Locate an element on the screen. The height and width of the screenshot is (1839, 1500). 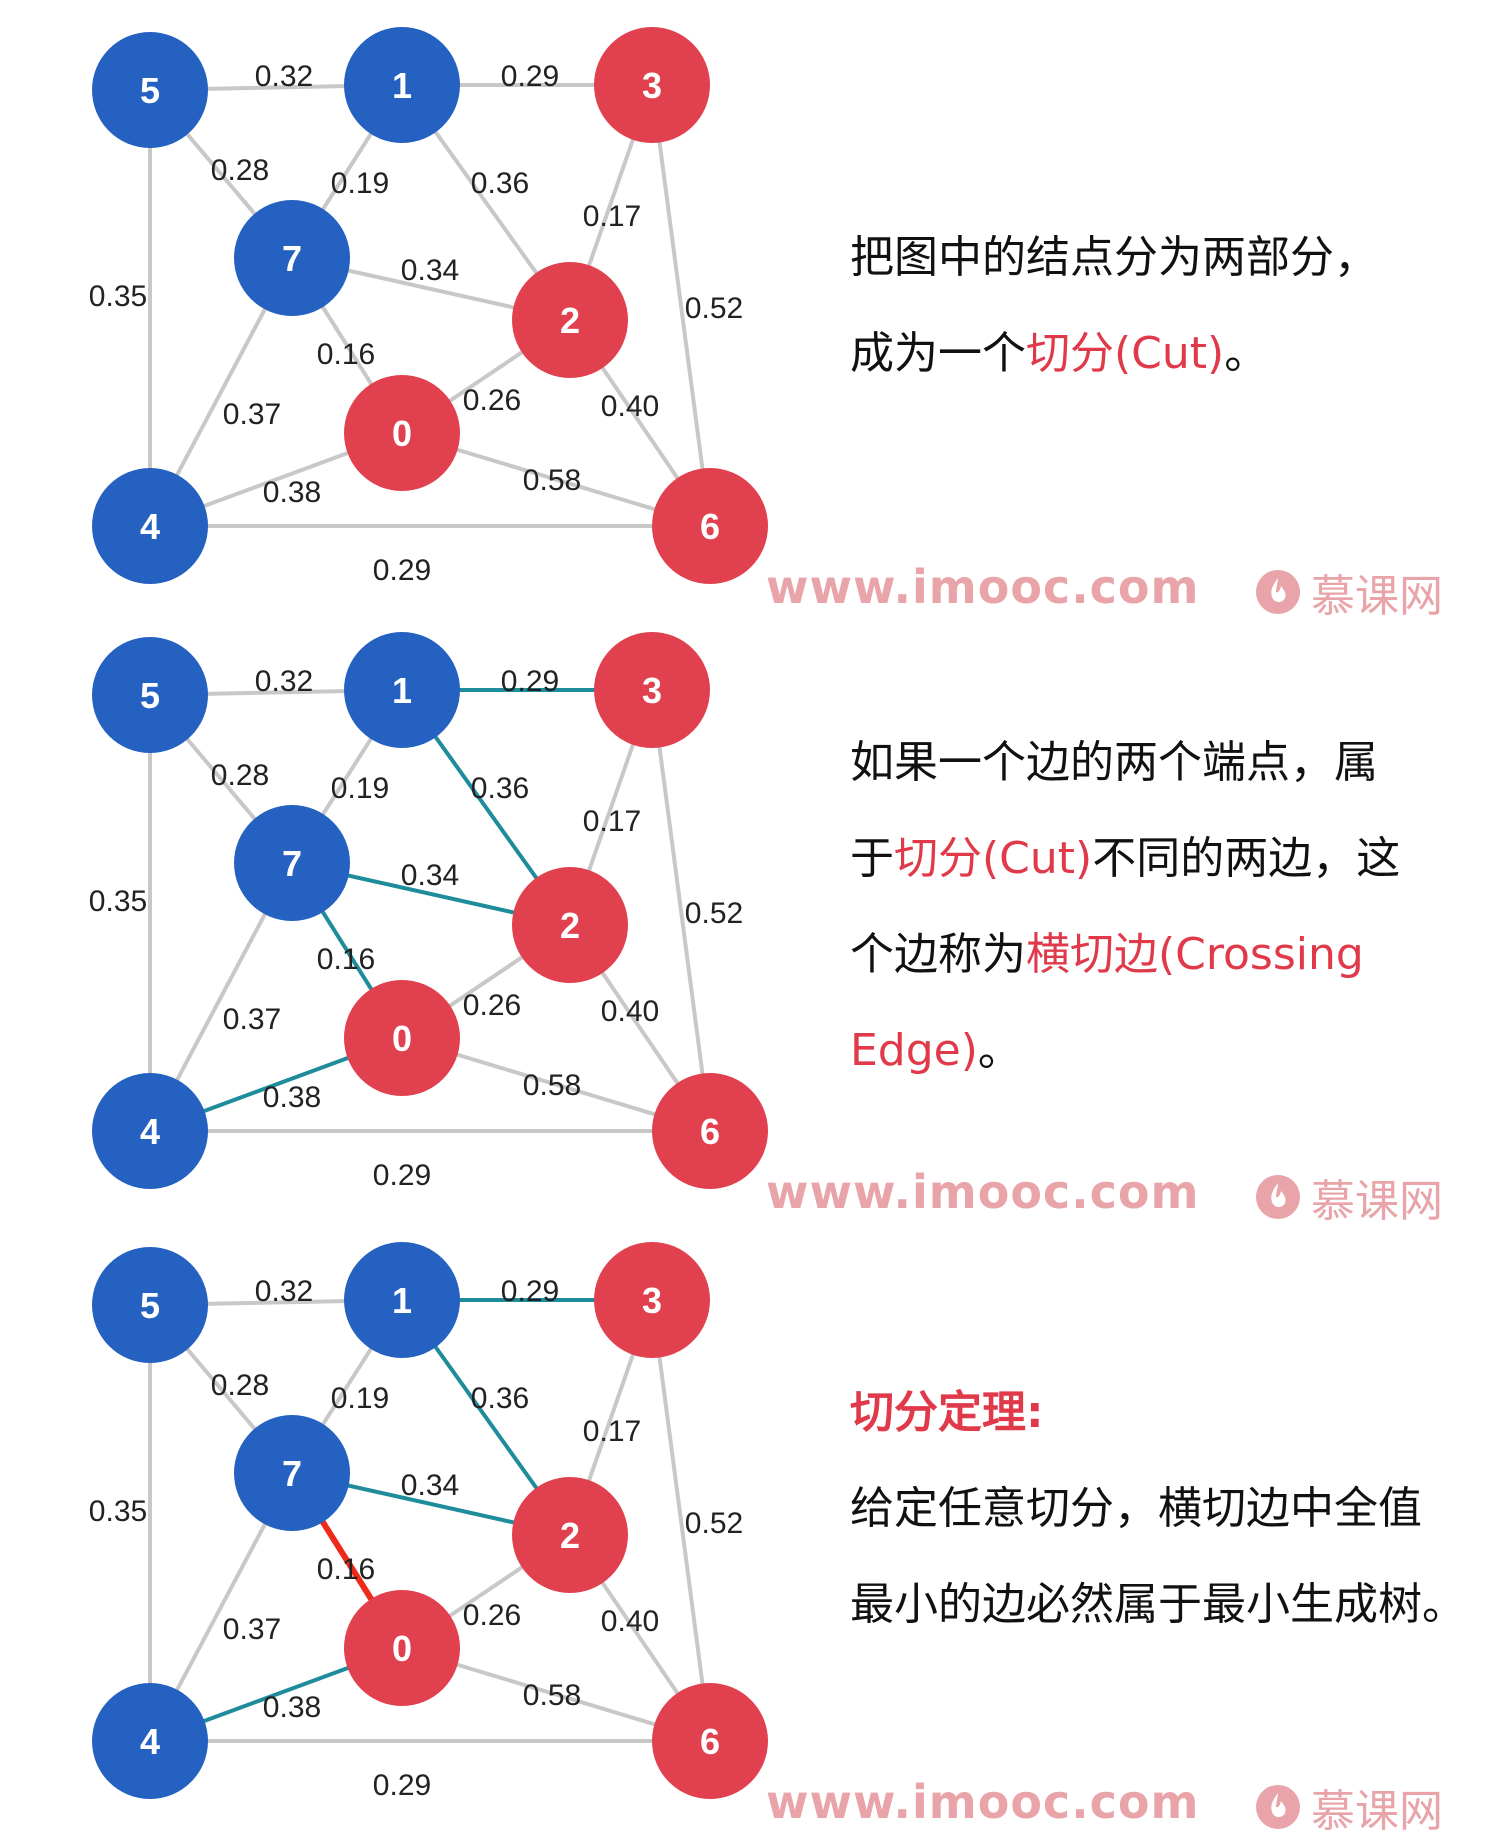
text-line: 最小的边必然属于最小生成树。 is located at coordinates (1170, 1605).